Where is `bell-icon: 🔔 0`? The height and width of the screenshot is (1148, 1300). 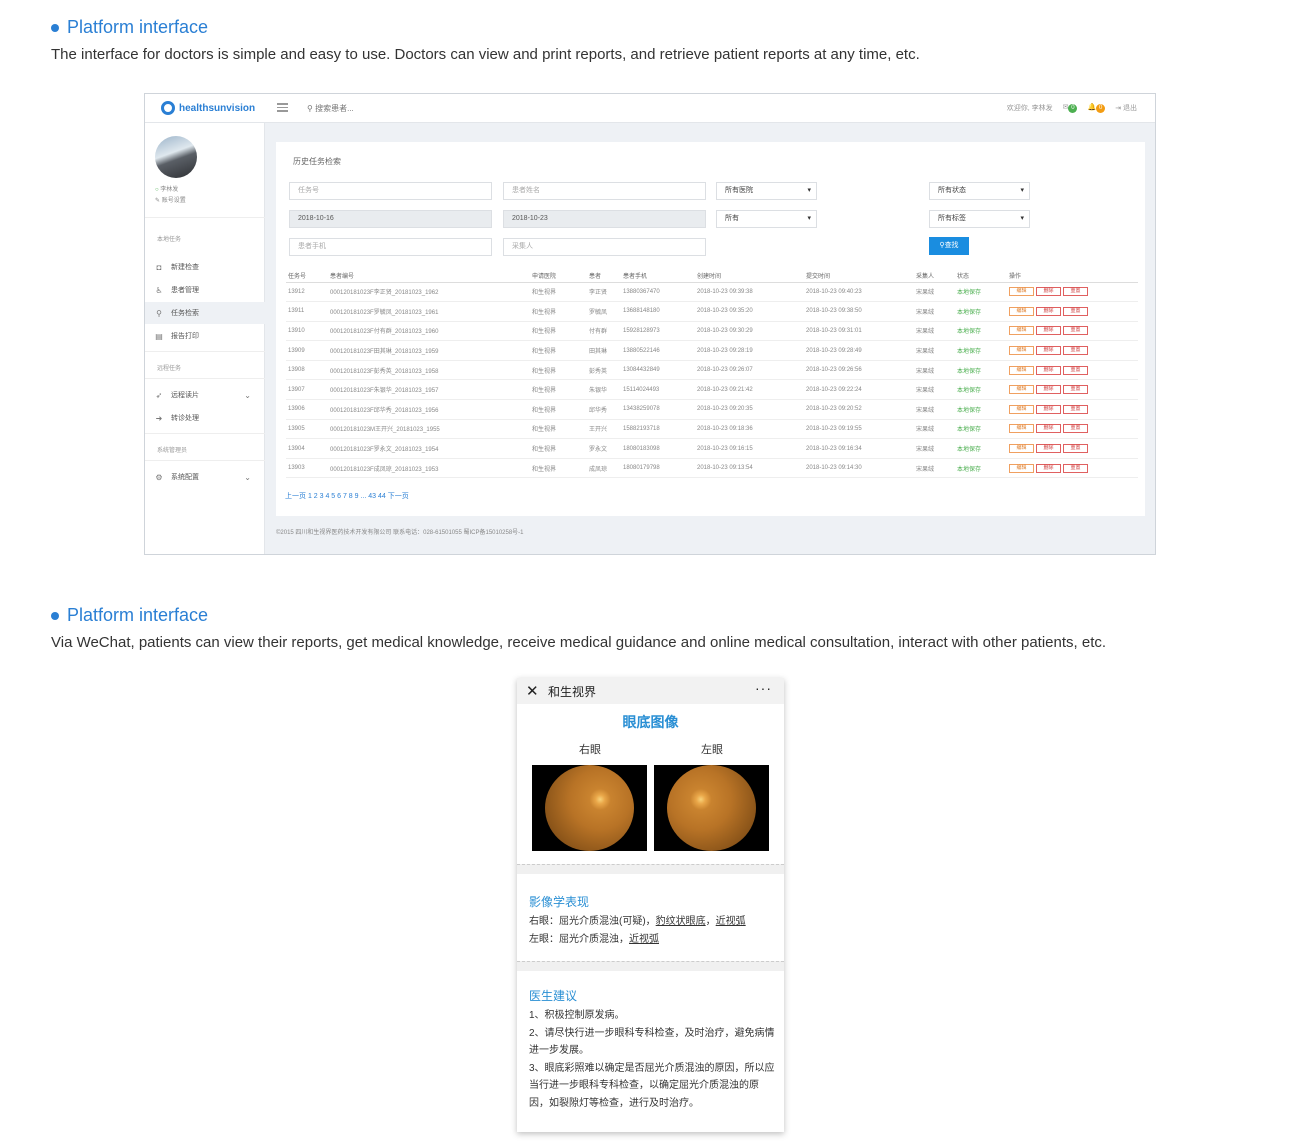
bell-icon: 🔔 0 is located at coordinates (1096, 108).